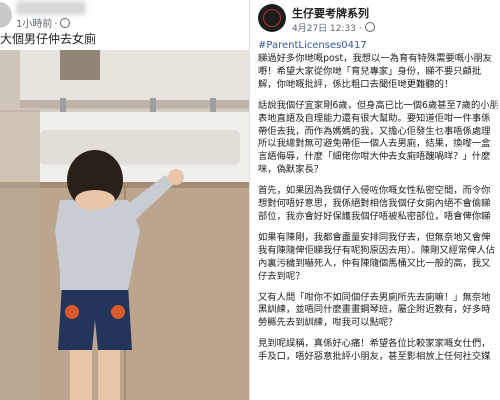  I want to click on body-line: 手及口，唔好惡意批評小朋友，甚至影相放上任何社交媒, so click(374, 357).